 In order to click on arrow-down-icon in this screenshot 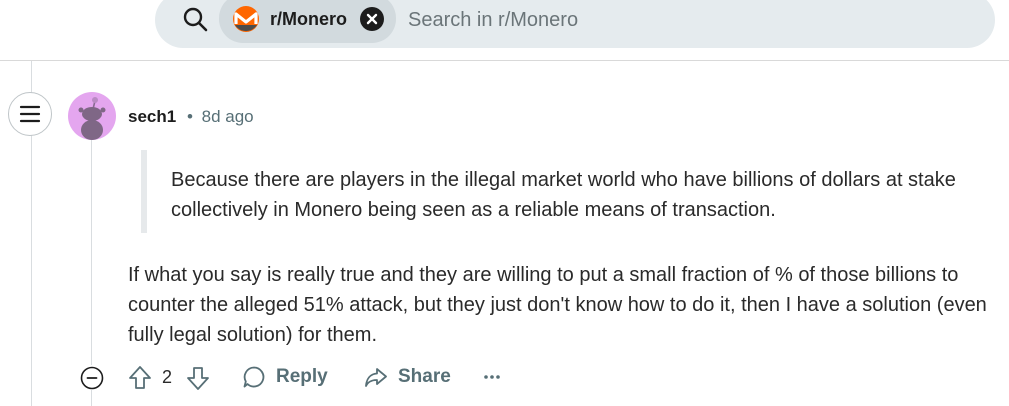, I will do `click(198, 378)`.